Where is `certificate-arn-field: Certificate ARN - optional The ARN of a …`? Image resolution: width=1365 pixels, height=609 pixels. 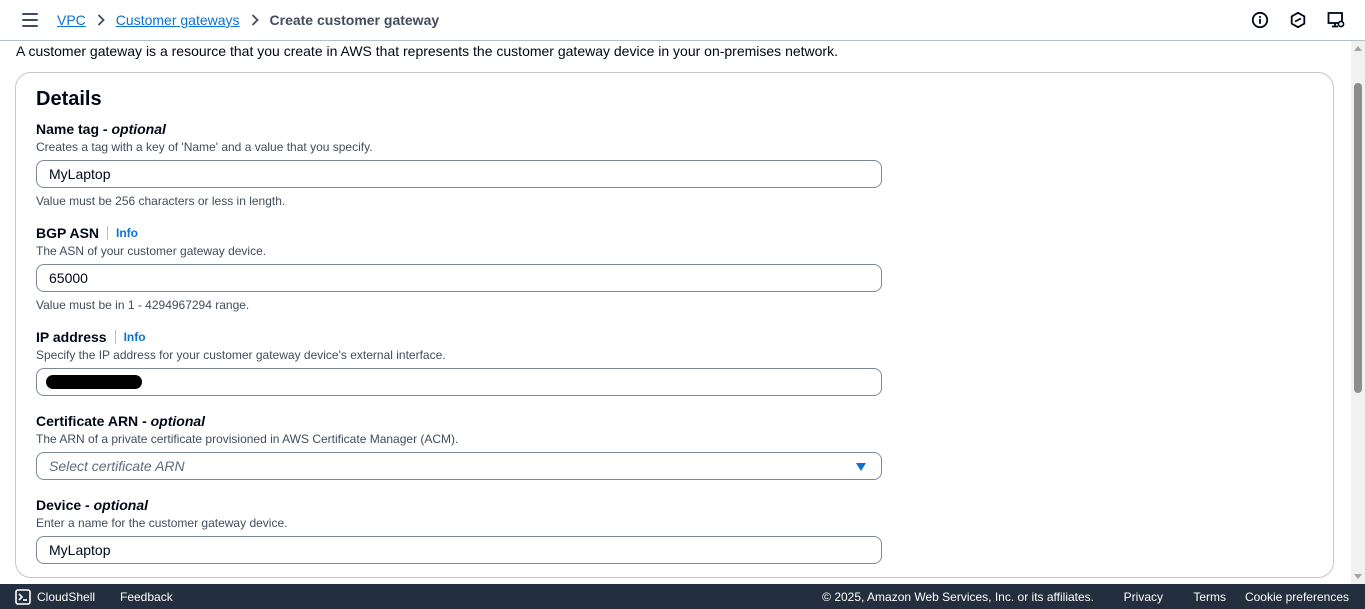
certificate-arn-field: Certificate ARN - optional The ARN of a … is located at coordinates (459, 446).